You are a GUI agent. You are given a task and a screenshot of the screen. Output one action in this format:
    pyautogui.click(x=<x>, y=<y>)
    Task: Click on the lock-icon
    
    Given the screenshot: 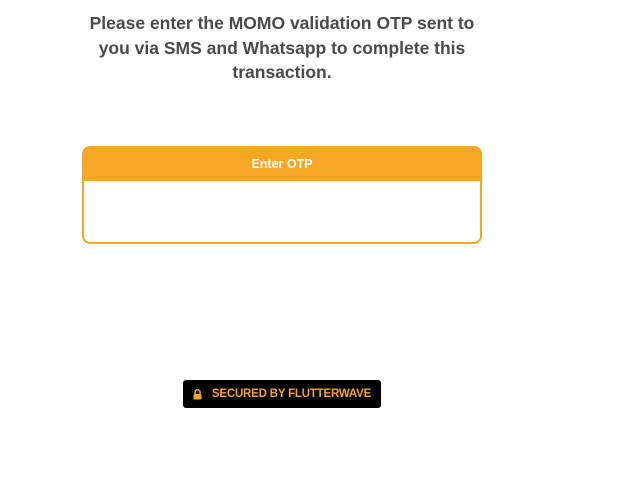 What is the action you would take?
    pyautogui.click(x=197, y=394)
    